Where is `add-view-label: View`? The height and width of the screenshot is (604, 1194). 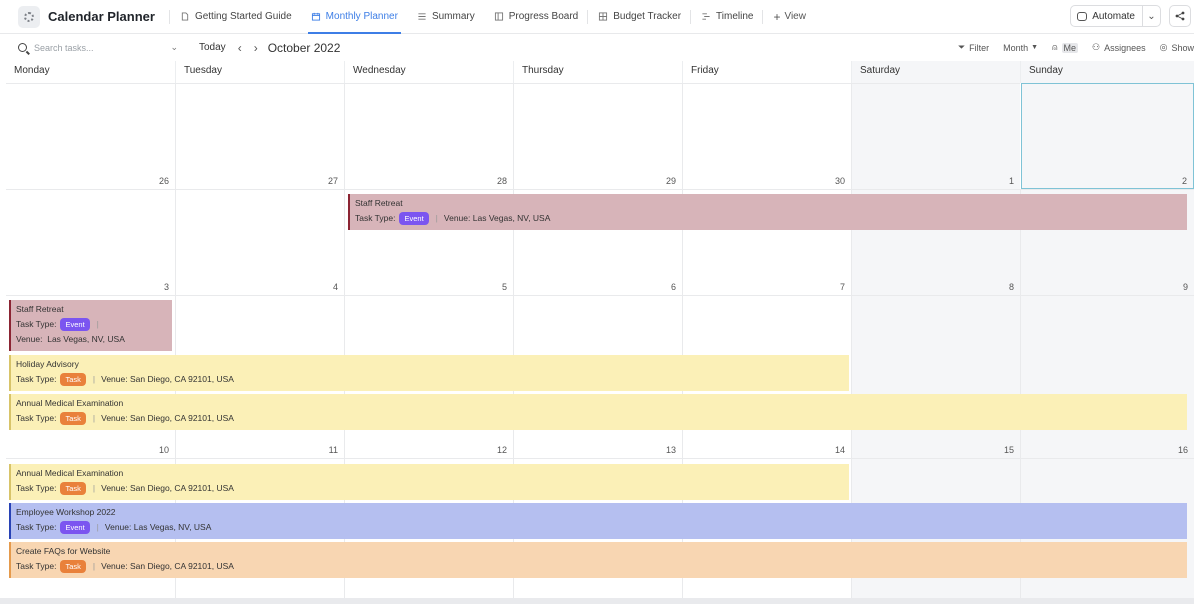
add-view-label: View is located at coordinates (795, 16).